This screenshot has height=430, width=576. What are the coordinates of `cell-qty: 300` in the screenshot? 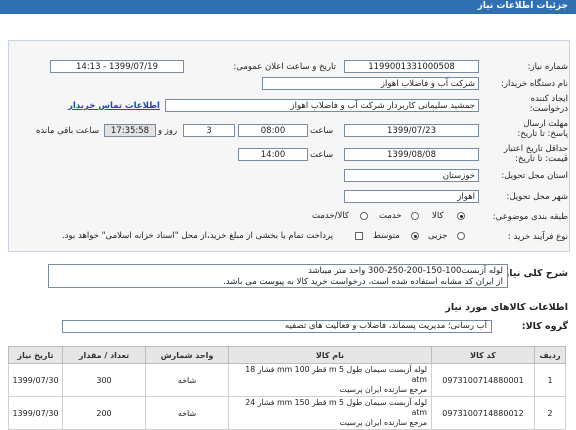 It's located at (104, 380).